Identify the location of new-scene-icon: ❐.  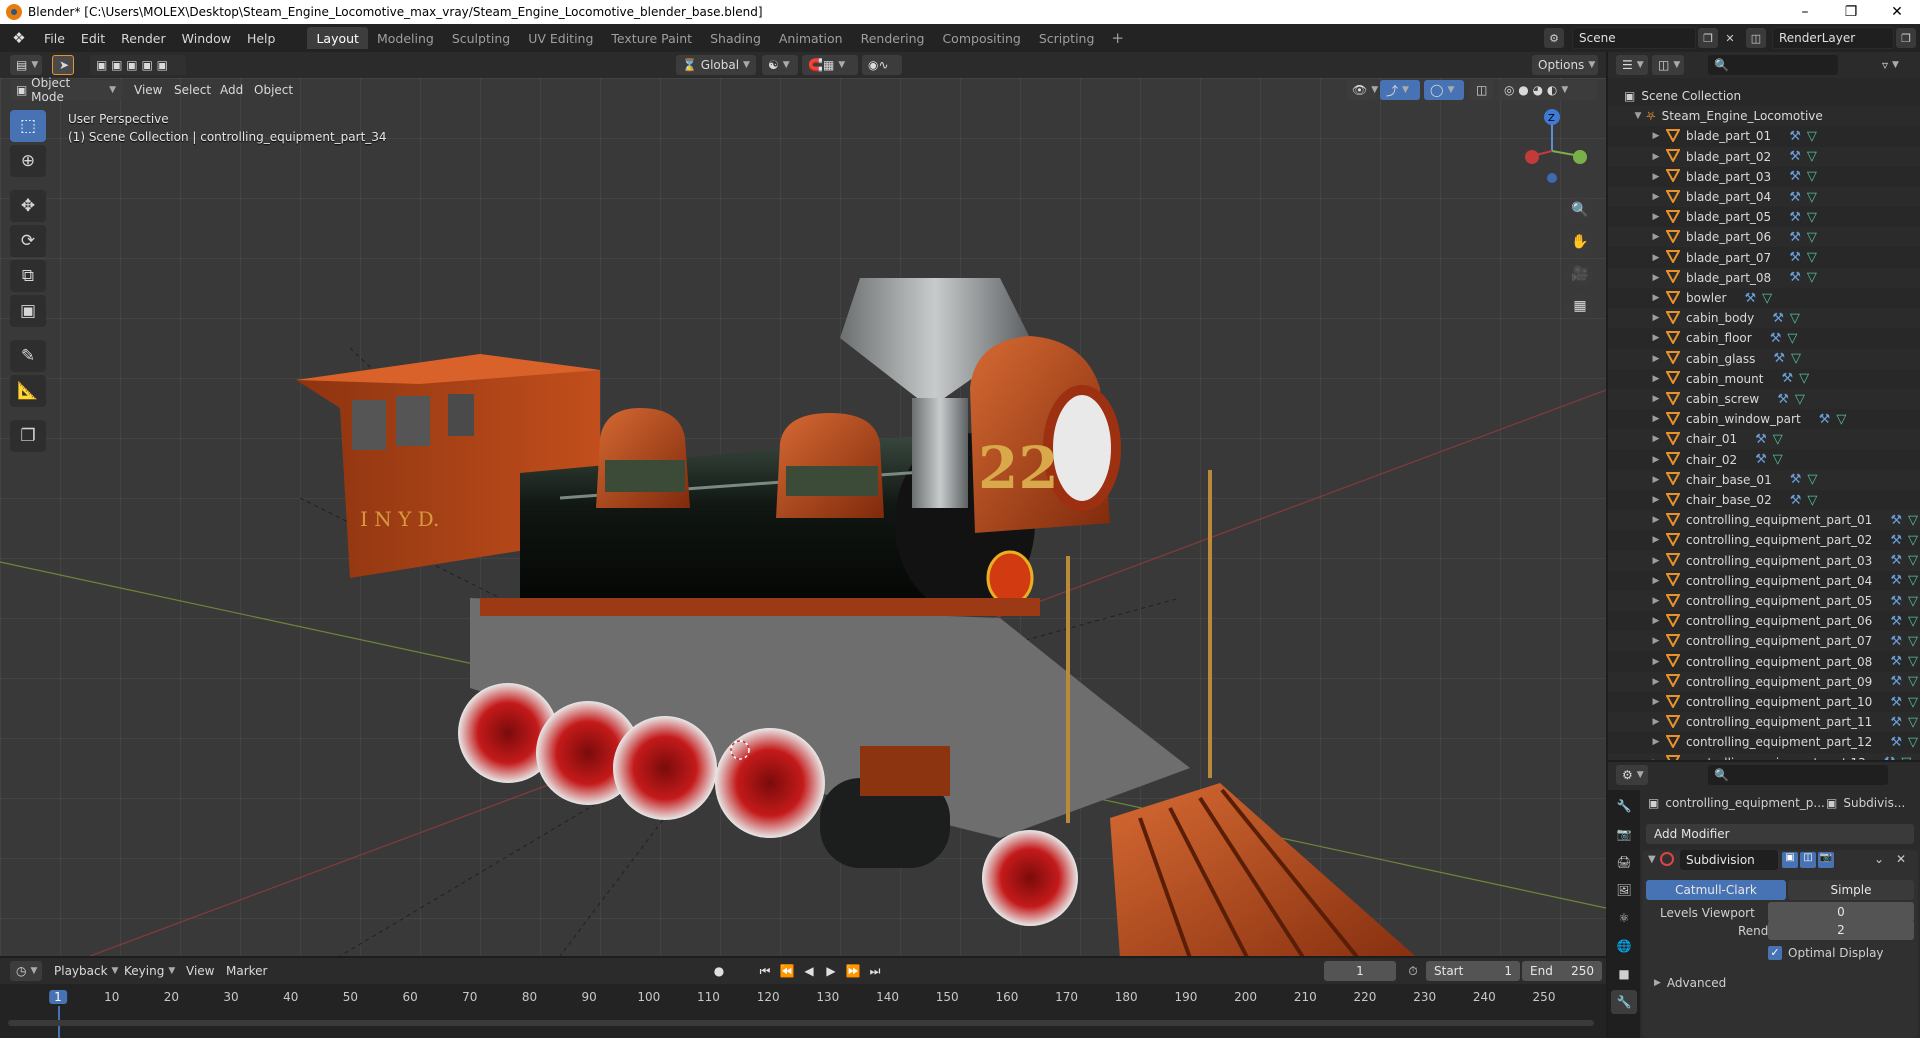
(1708, 38).